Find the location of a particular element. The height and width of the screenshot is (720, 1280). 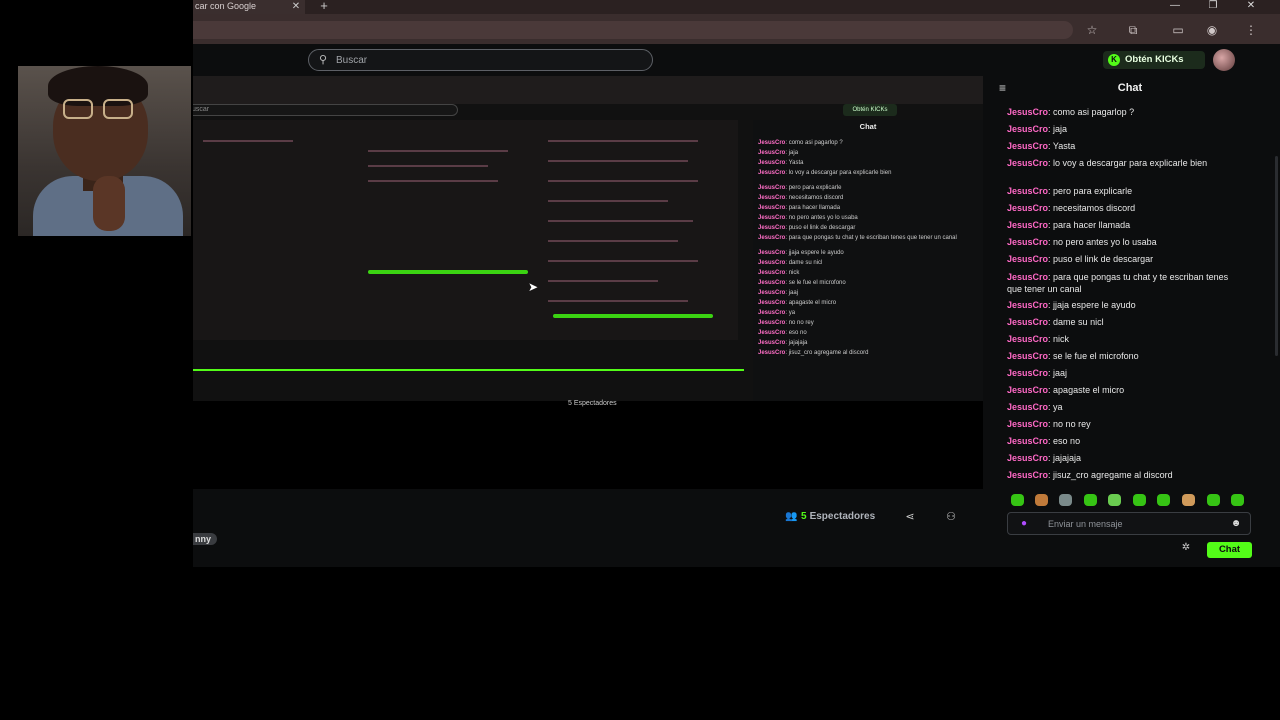

search-icon: ⚲ is located at coordinates (323, 60).